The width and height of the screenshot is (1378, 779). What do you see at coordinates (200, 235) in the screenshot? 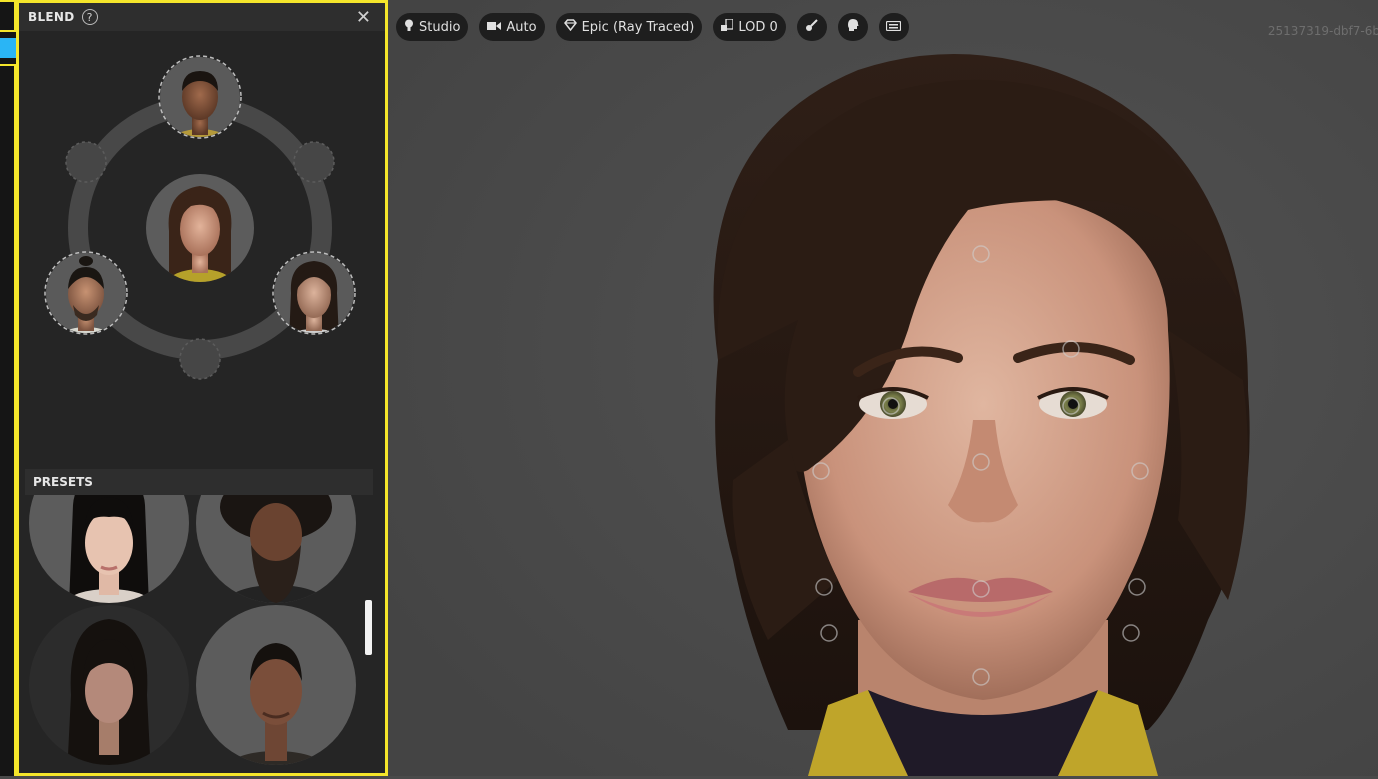
I see `blend-center-avatar` at bounding box center [200, 235].